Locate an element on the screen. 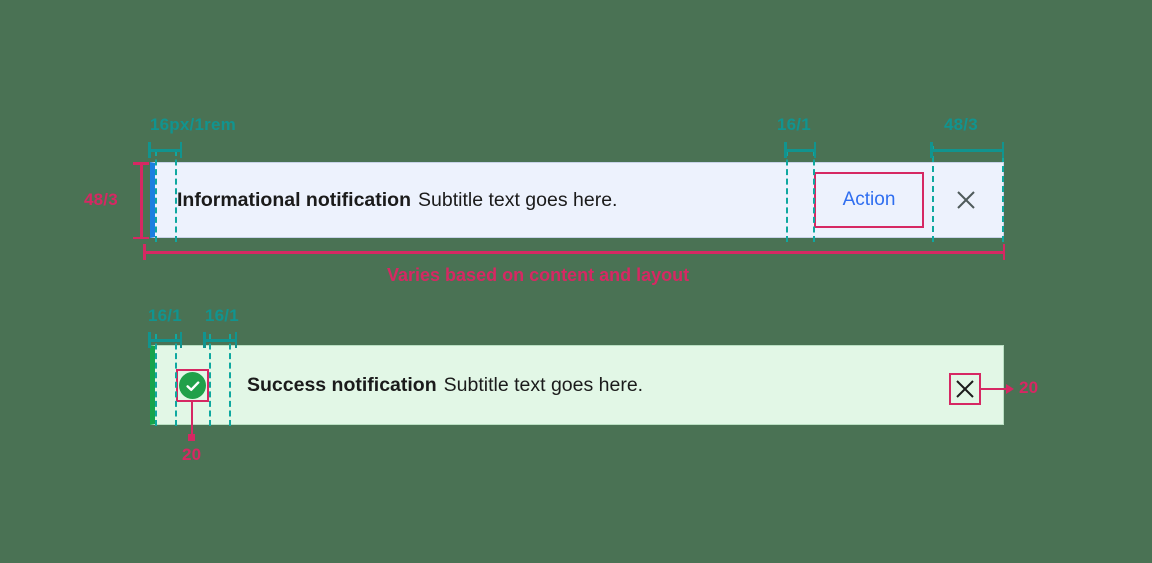 The height and width of the screenshot is (563, 1152). close-icon is located at coordinates (965, 199).